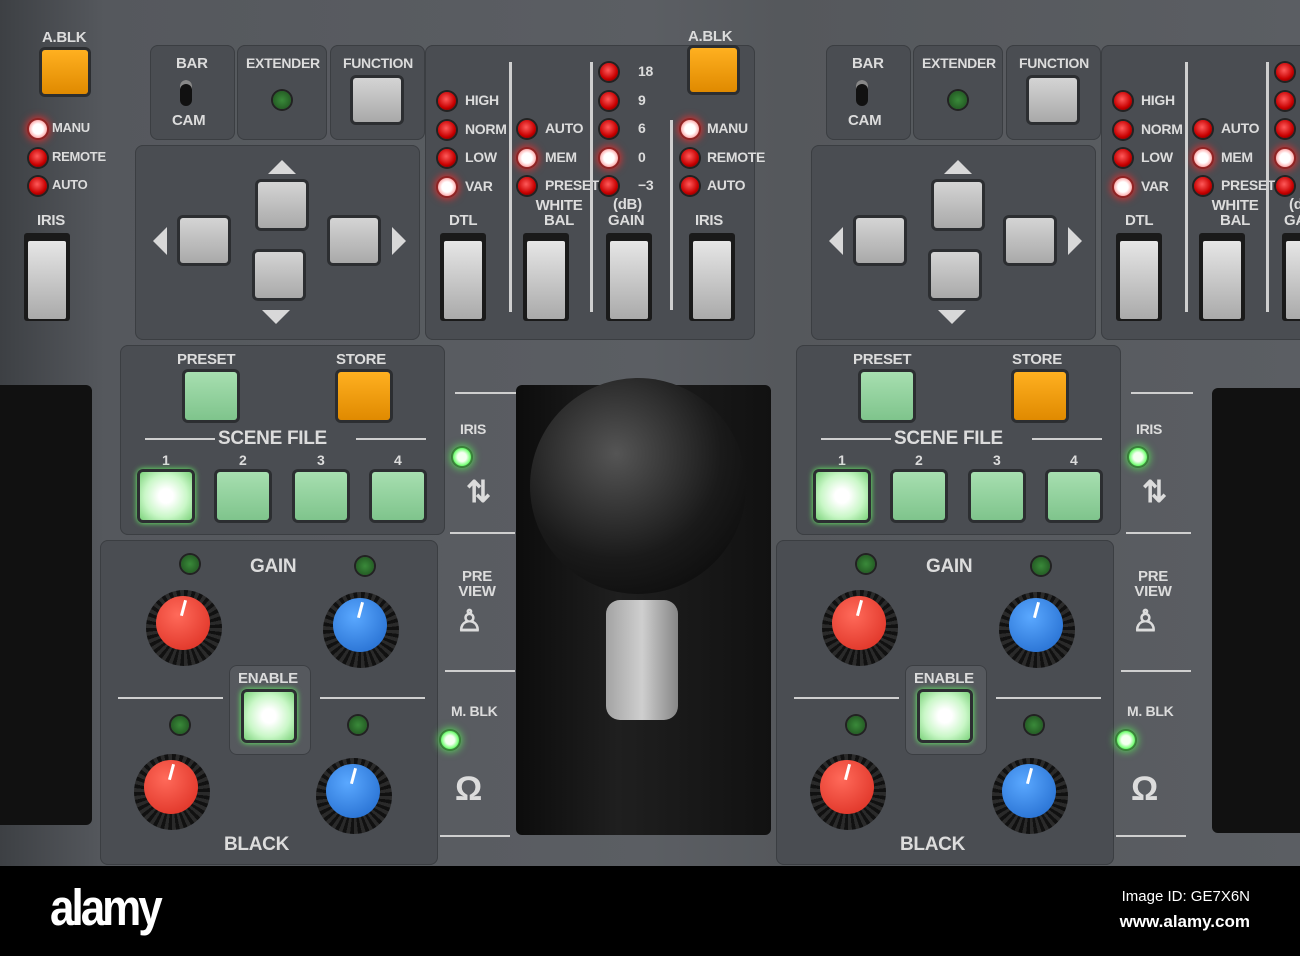 The width and height of the screenshot is (1300, 956). I want to click on side-iris-label: IRIS, so click(473, 429).